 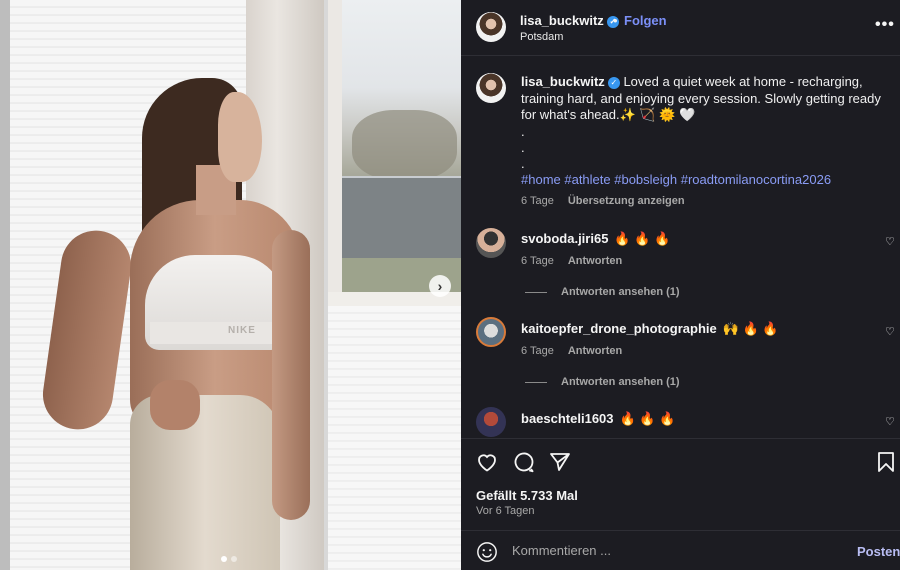 What do you see at coordinates (229, 559) in the screenshot?
I see `carousel-indicator` at bounding box center [229, 559].